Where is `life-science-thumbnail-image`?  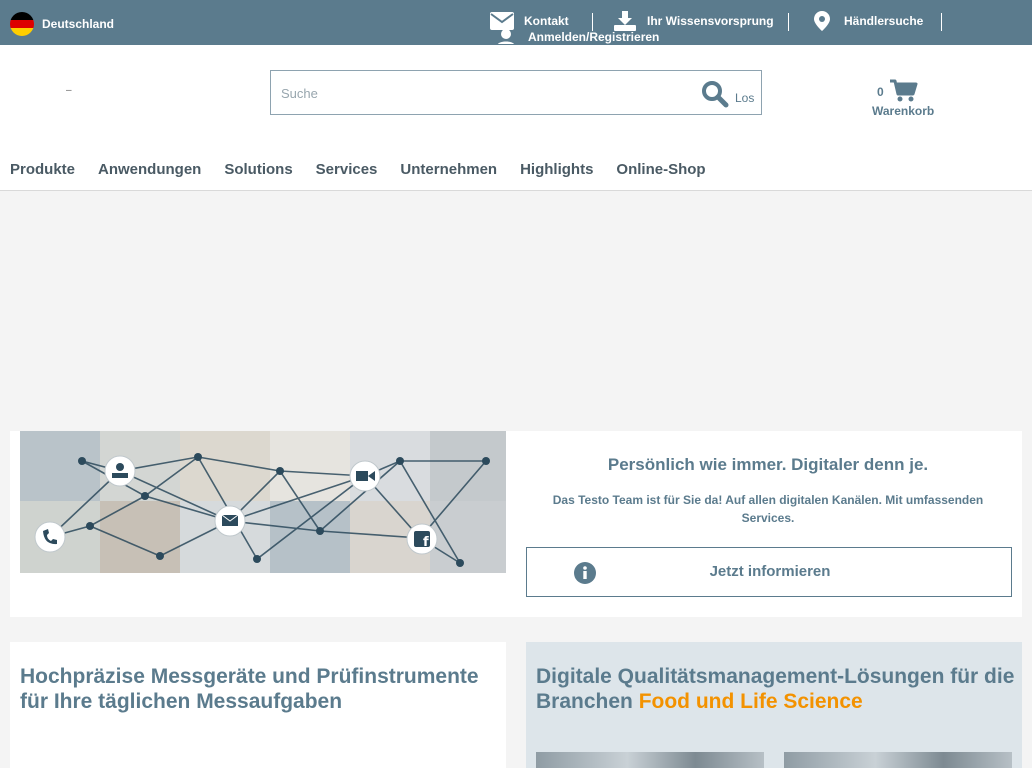
life-science-thumbnail-image is located at coordinates (898, 760).